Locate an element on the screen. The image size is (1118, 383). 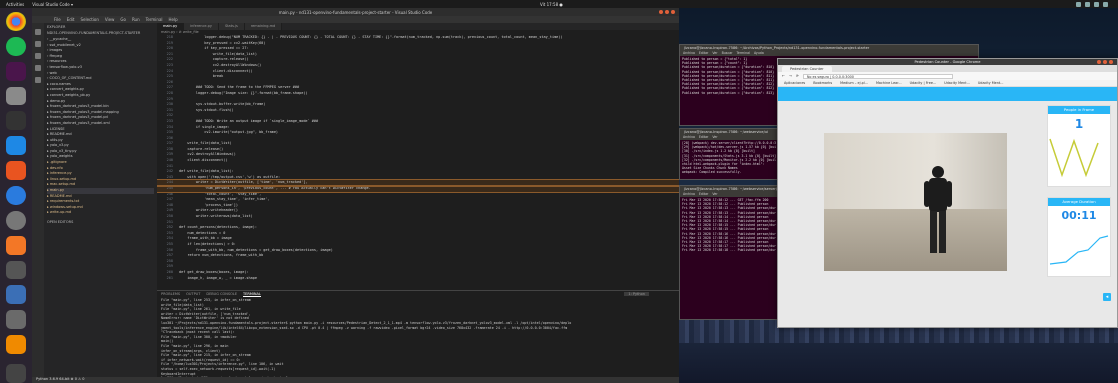
menu-selection: Selection is located at coordinates (89, 19).